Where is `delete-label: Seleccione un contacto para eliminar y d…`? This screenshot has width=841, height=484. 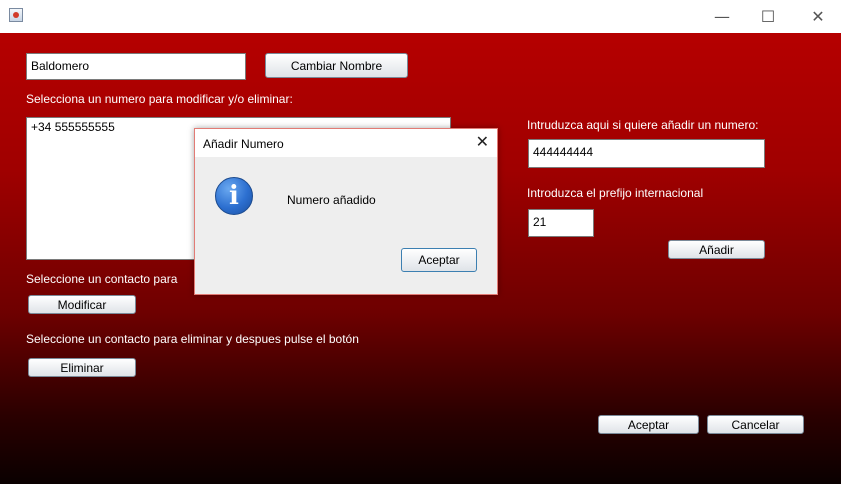 delete-label: Seleccione un contacto para eliminar y d… is located at coordinates (192, 339).